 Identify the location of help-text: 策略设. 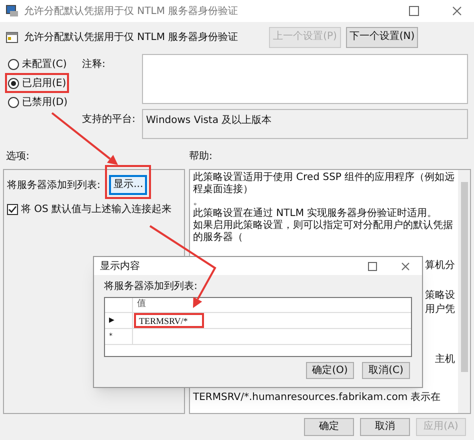
(440, 296).